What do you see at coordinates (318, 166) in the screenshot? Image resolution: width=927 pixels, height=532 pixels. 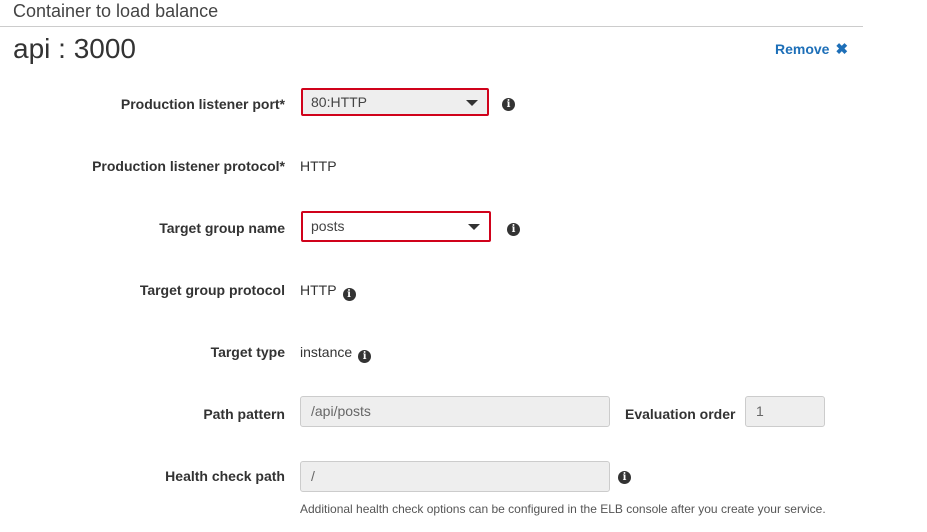 I see `listener-protocol-value: HTTP` at bounding box center [318, 166].